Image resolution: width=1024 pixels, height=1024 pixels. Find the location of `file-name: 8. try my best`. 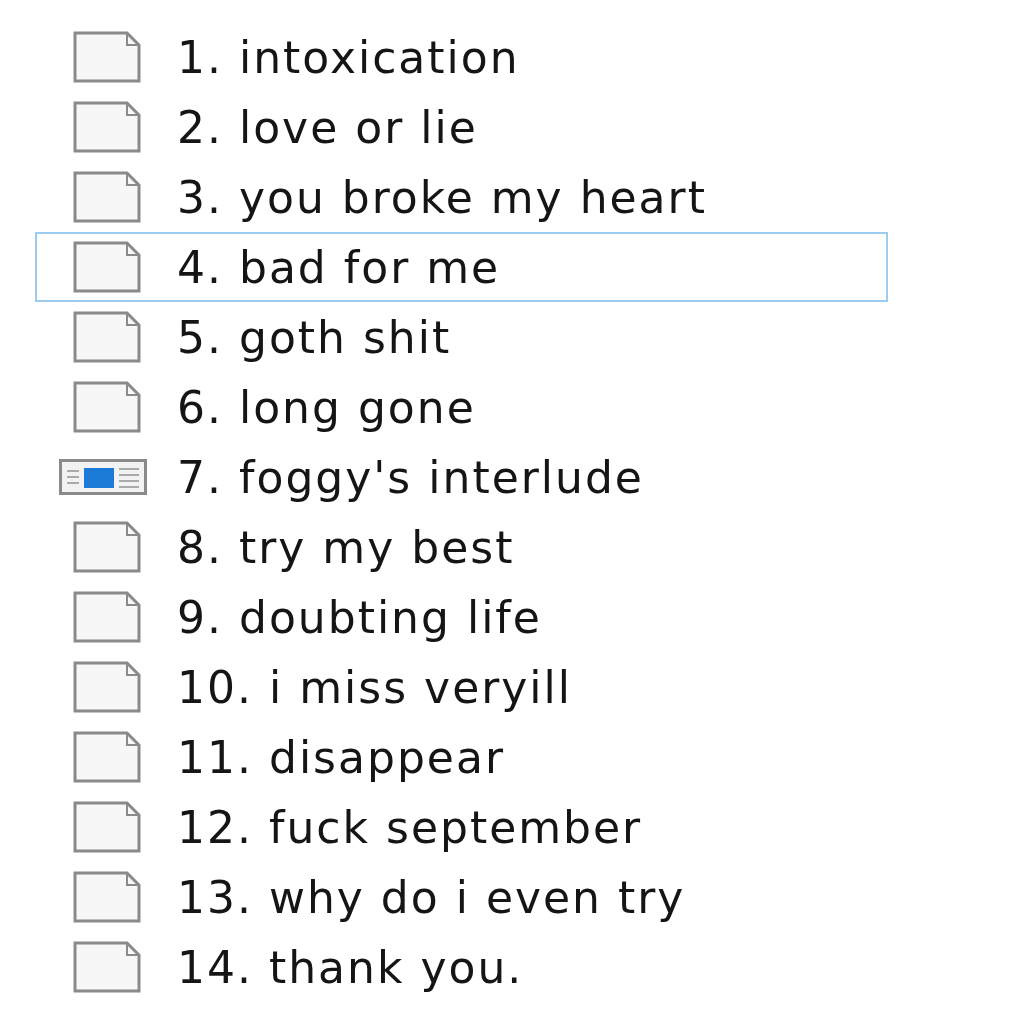

file-name: 8. try my best is located at coordinates (346, 547).